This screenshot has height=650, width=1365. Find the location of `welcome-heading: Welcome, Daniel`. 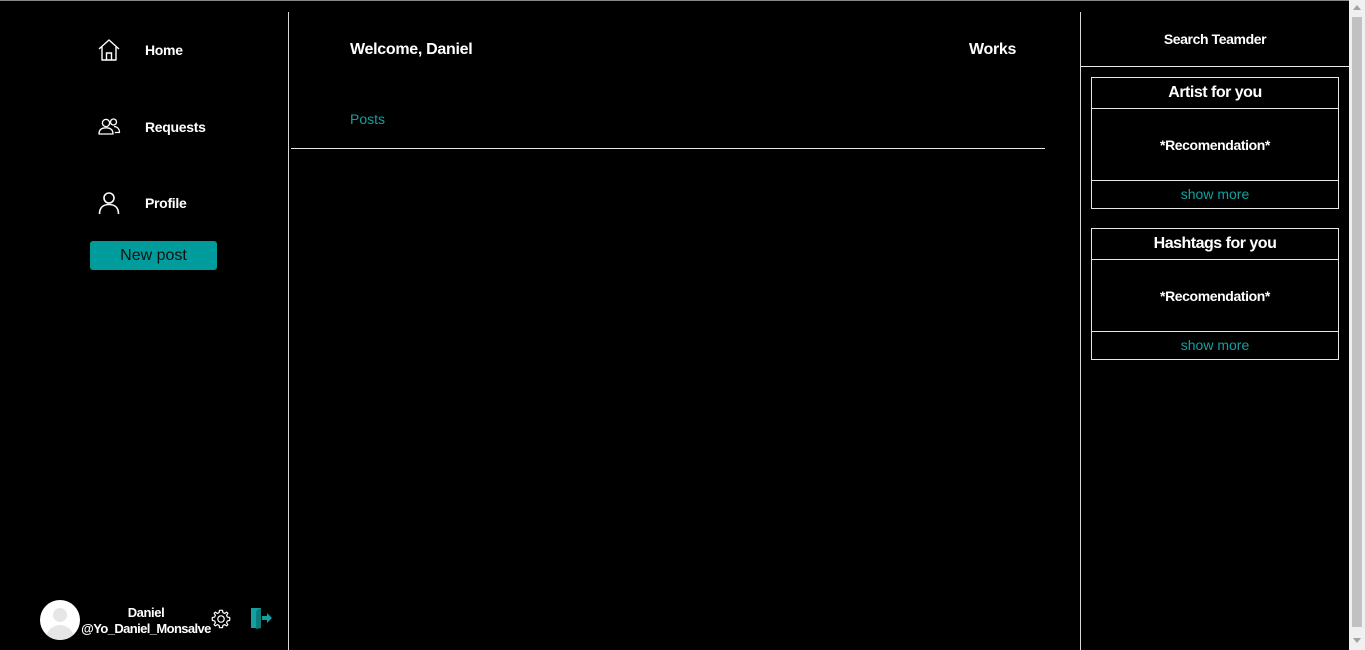

welcome-heading: Welcome, Daniel is located at coordinates (411, 49).